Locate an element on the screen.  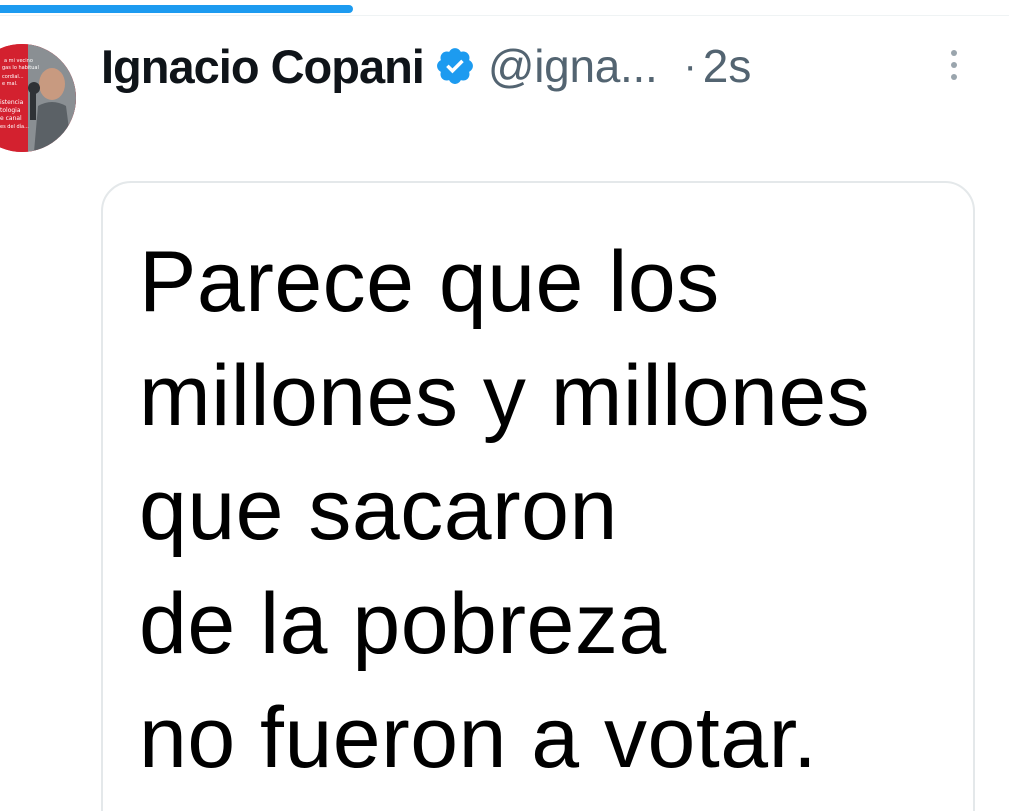
verified-badge-icon is located at coordinates (455, 66).